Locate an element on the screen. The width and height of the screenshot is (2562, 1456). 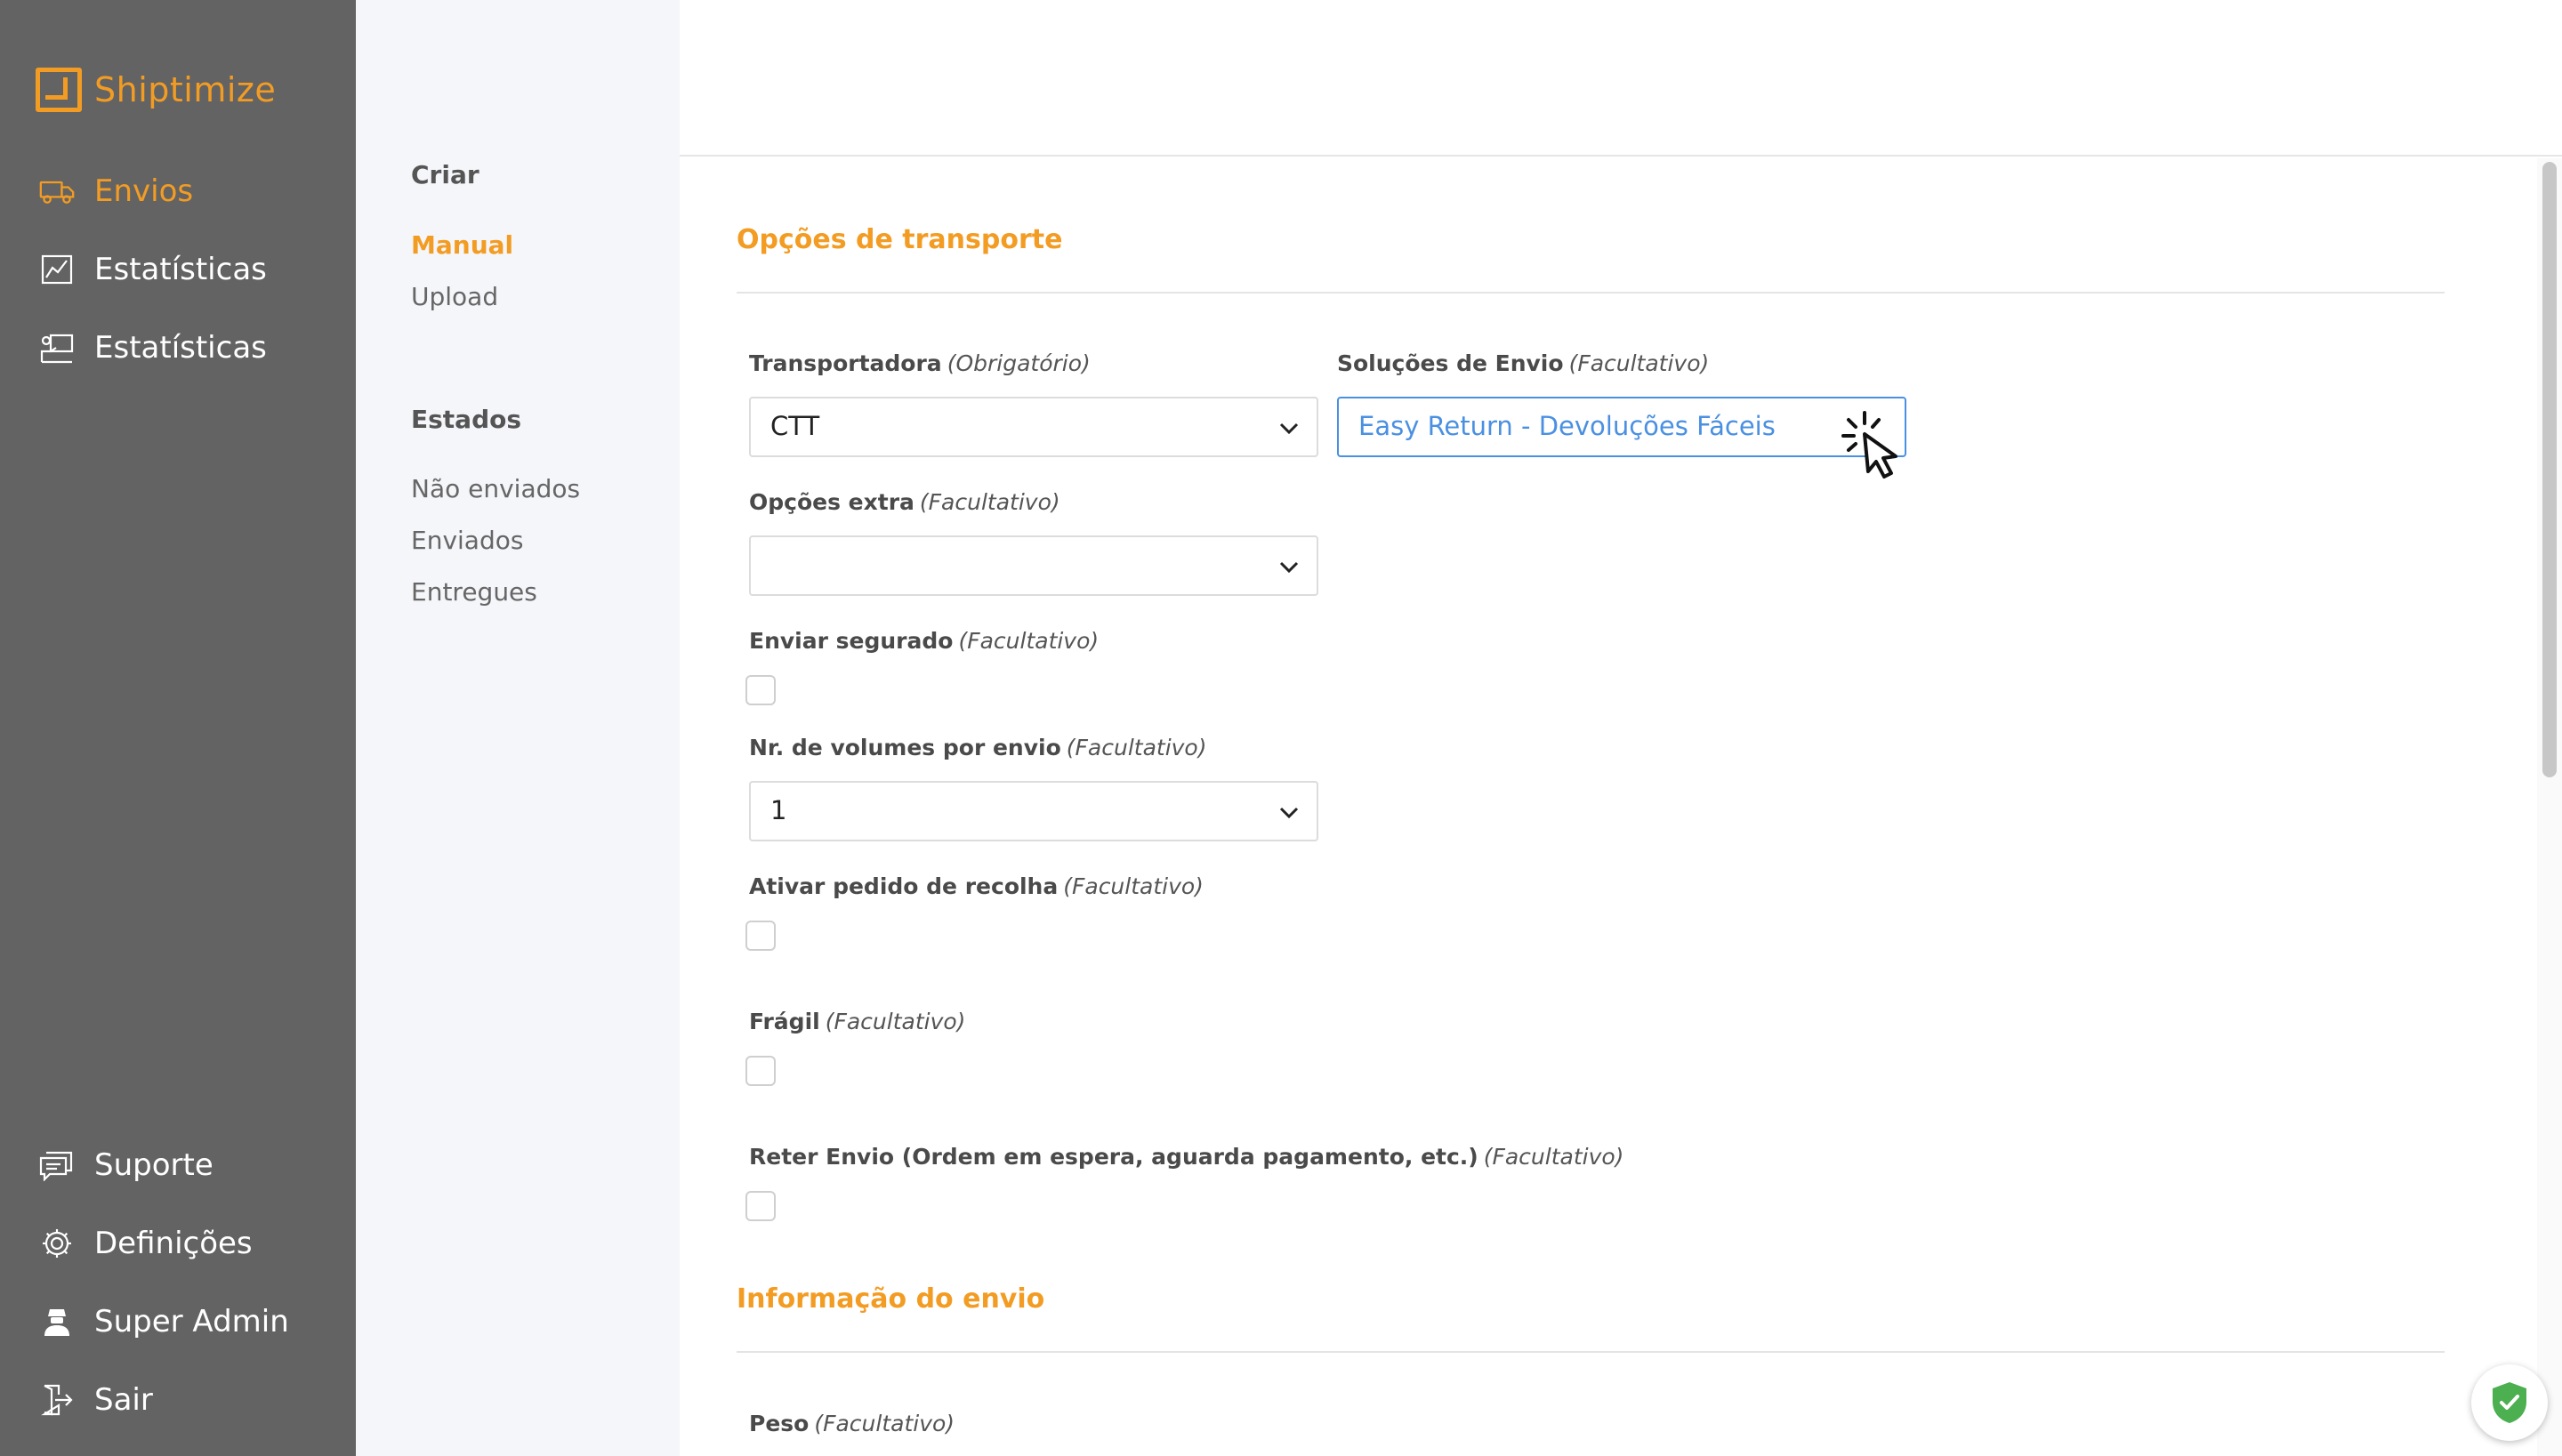
submenu-link-entregues: Entregues is located at coordinates (474, 592).